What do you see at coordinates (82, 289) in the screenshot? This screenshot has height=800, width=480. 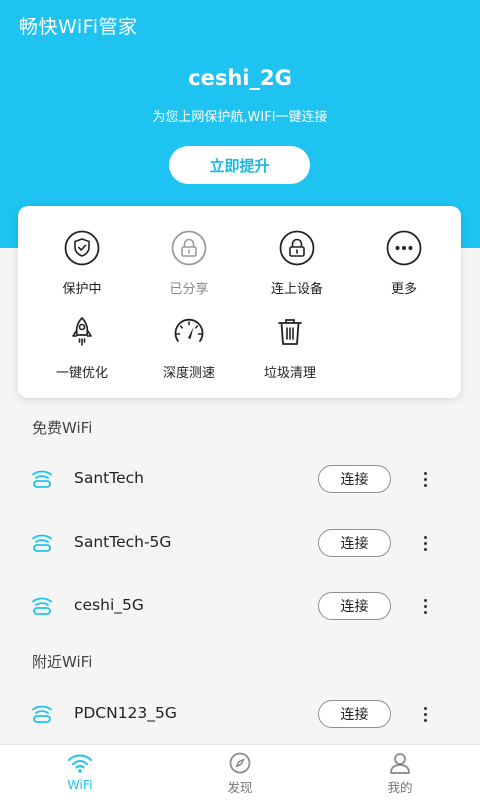 I see `tool-label: 保护中` at bounding box center [82, 289].